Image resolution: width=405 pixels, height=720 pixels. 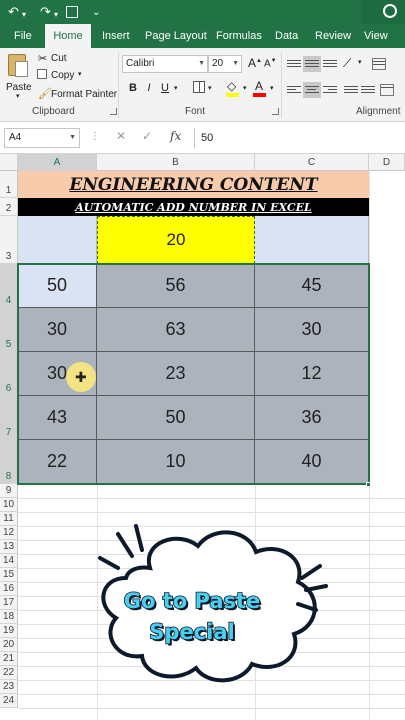 What do you see at coordinates (9, 561) in the screenshot?
I see `row-header: 14` at bounding box center [9, 561].